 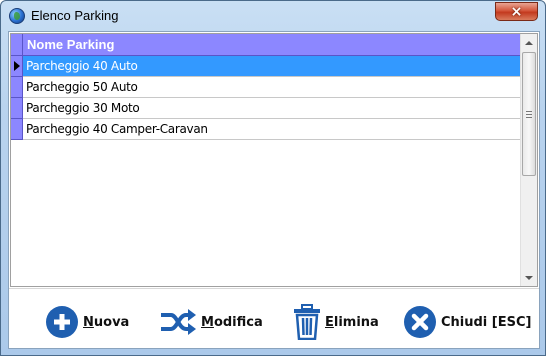 I want to click on close-circle-icon, so click(x=420, y=322).